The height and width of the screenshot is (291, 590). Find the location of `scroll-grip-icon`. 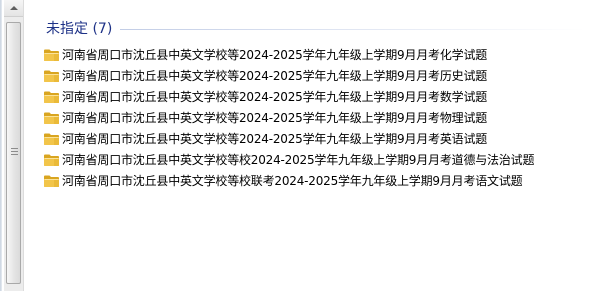

scroll-grip-icon is located at coordinates (14, 152).